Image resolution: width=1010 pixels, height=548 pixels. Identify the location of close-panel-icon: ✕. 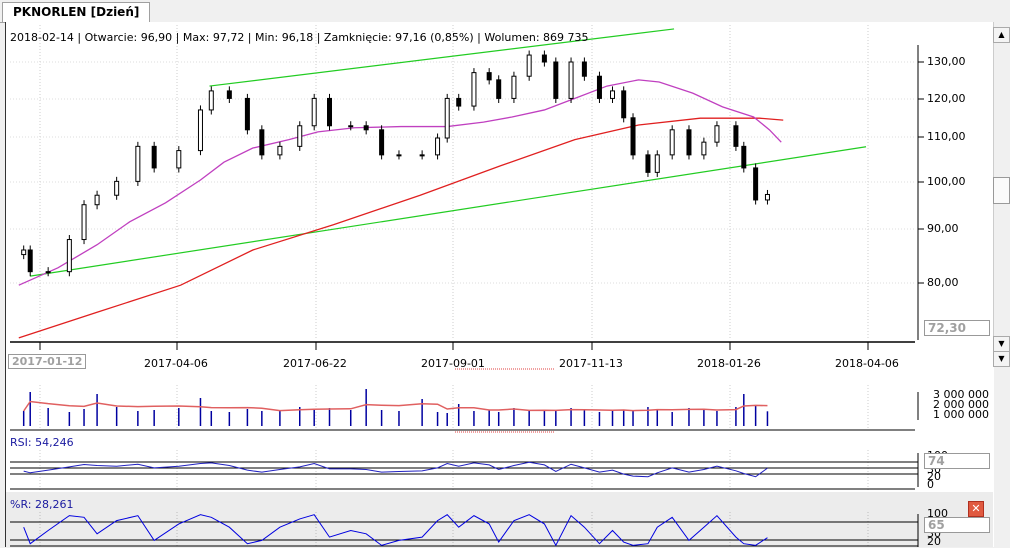
(976, 509).